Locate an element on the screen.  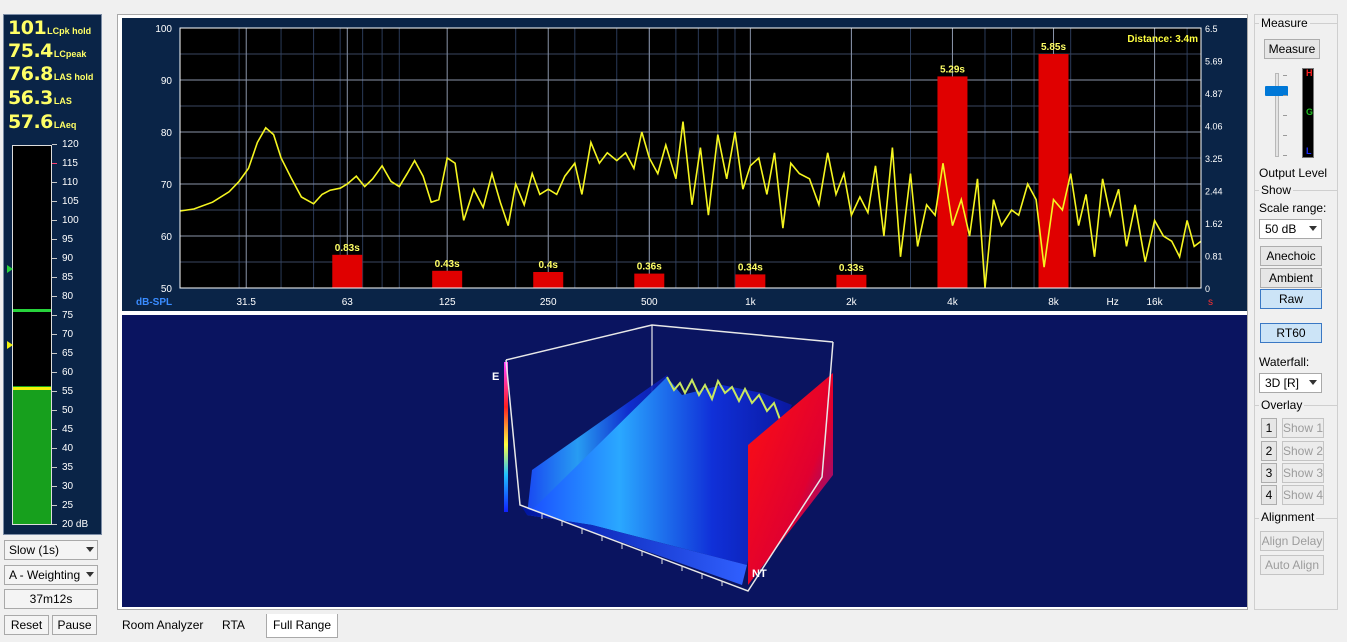
spl-meter-level-line is located at coordinates (32, 389).